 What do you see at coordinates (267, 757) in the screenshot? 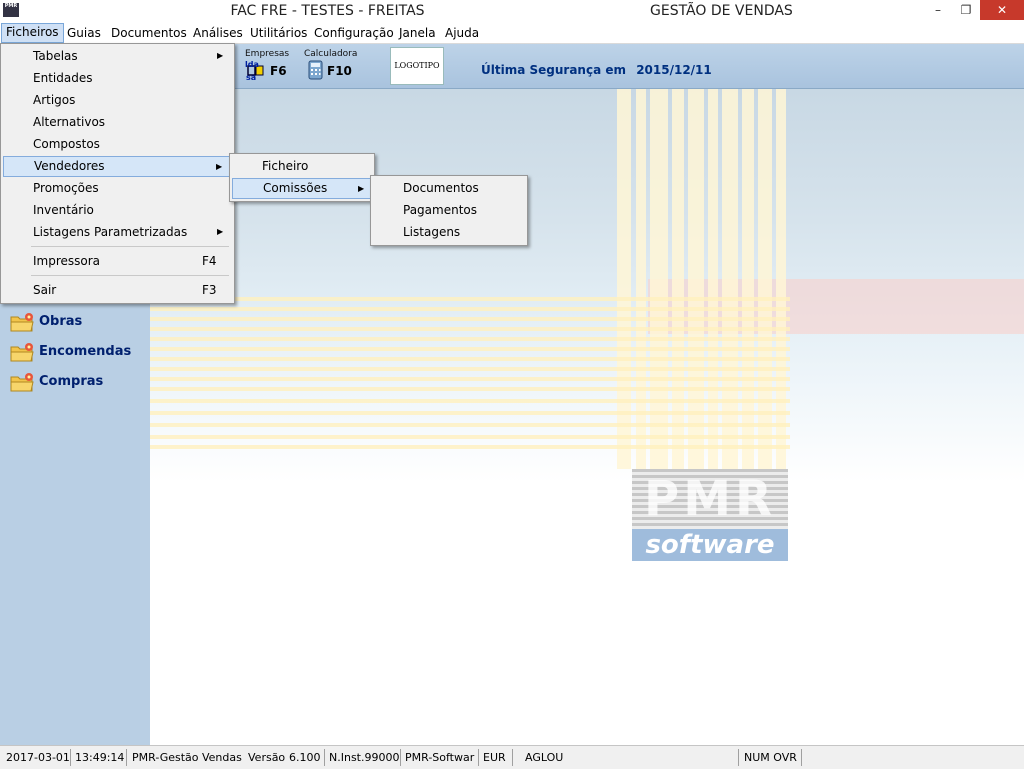
I see `status-version-label: Versão` at bounding box center [267, 757].